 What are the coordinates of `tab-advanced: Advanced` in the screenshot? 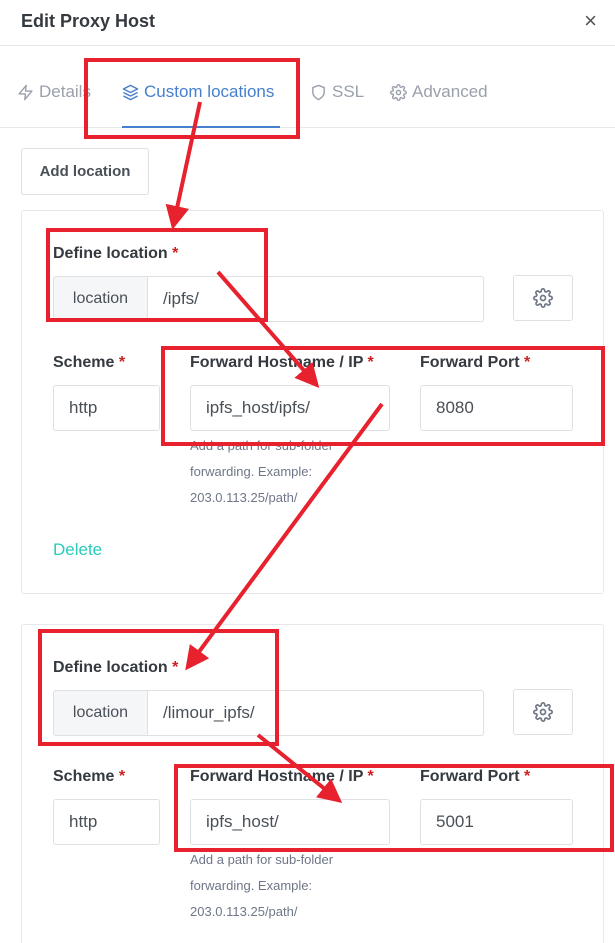 It's located at (439, 92).